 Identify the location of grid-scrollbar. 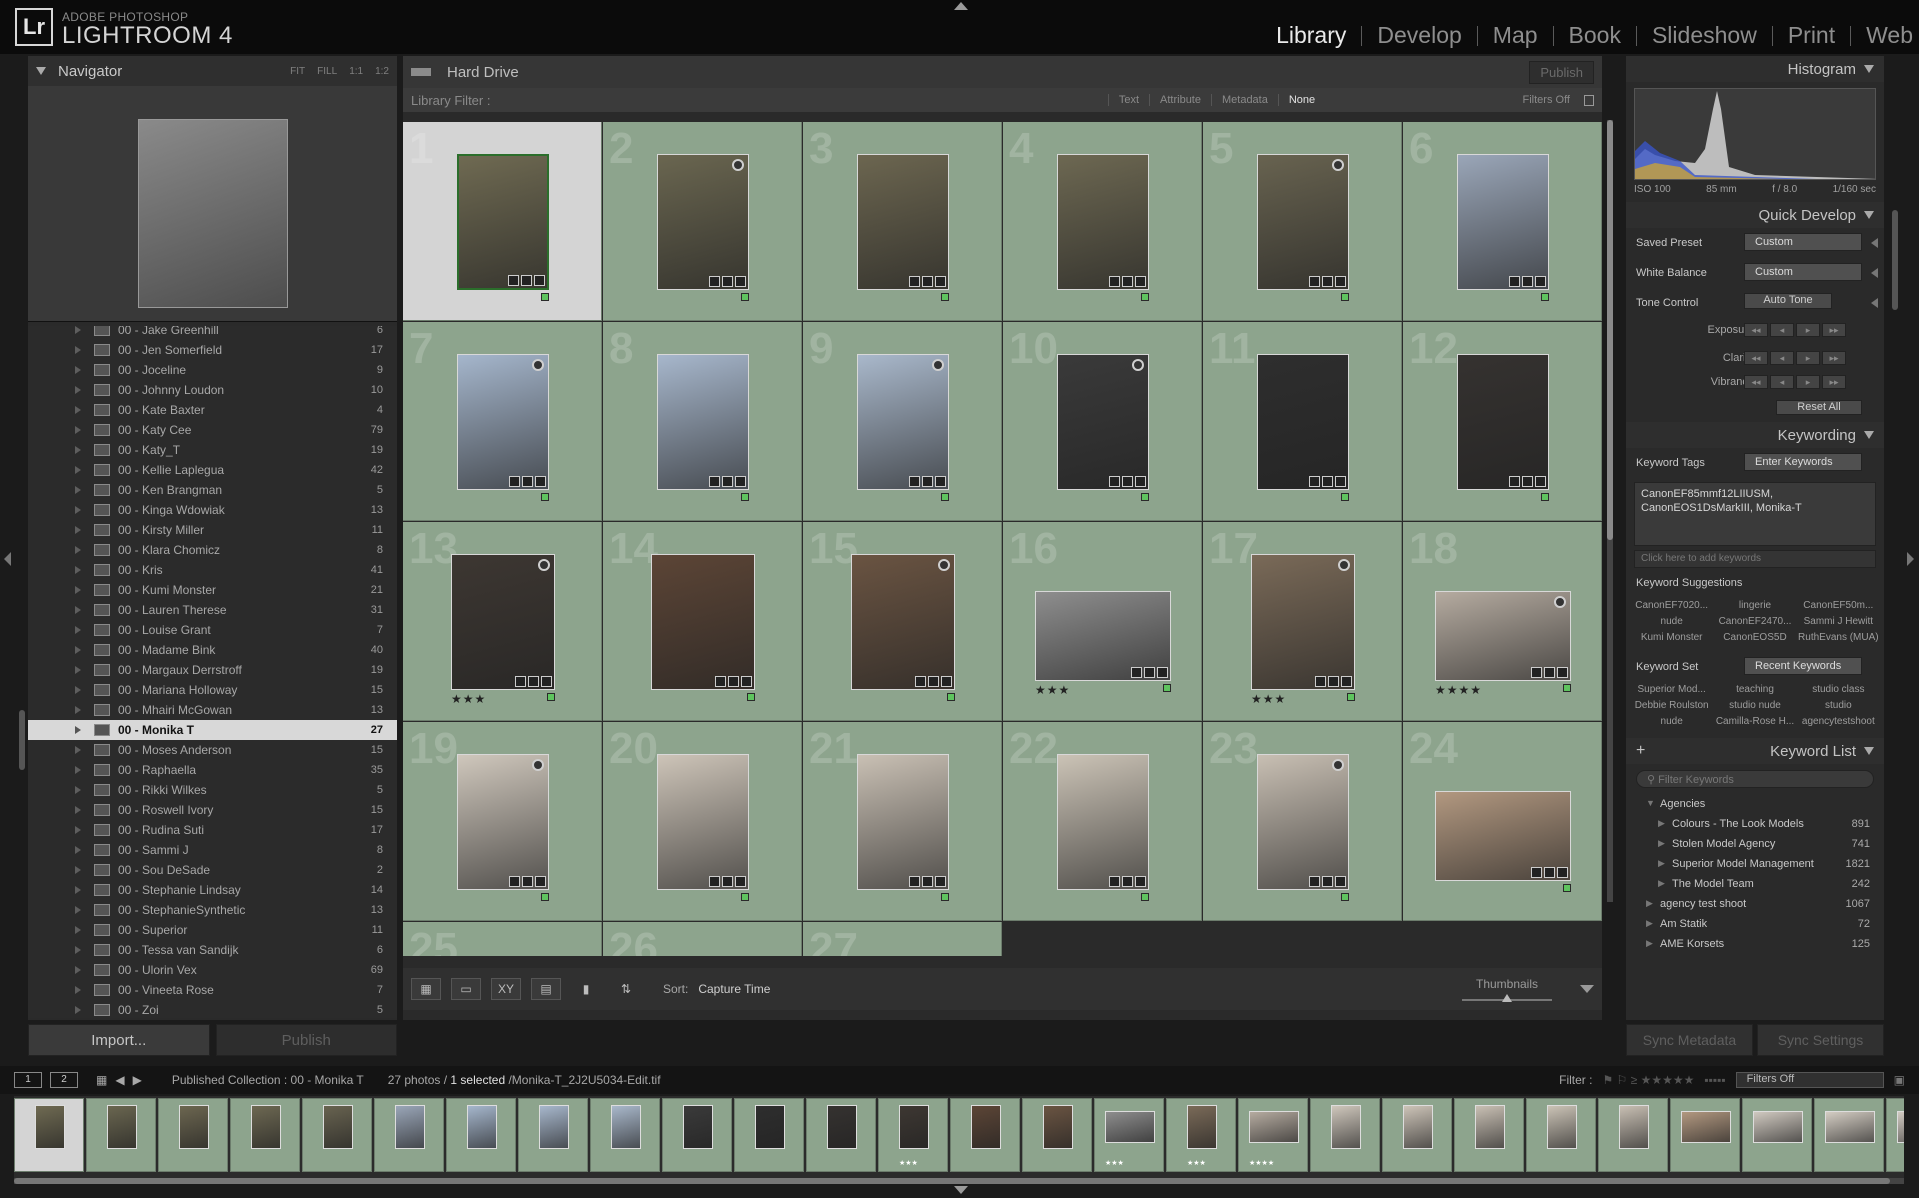
(1610, 511).